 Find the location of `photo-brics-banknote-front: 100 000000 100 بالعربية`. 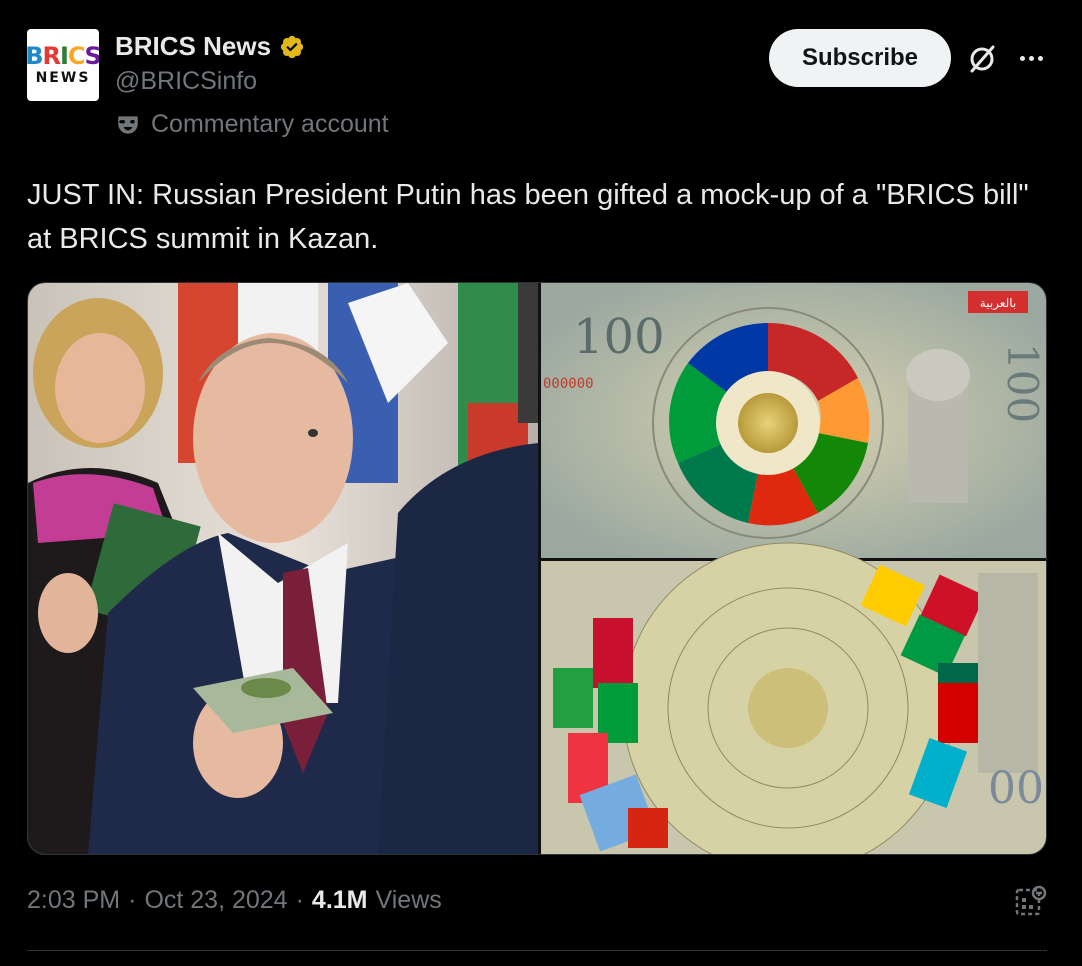

photo-brics-banknote-front: 100 000000 100 بالعربية is located at coordinates (794, 420).